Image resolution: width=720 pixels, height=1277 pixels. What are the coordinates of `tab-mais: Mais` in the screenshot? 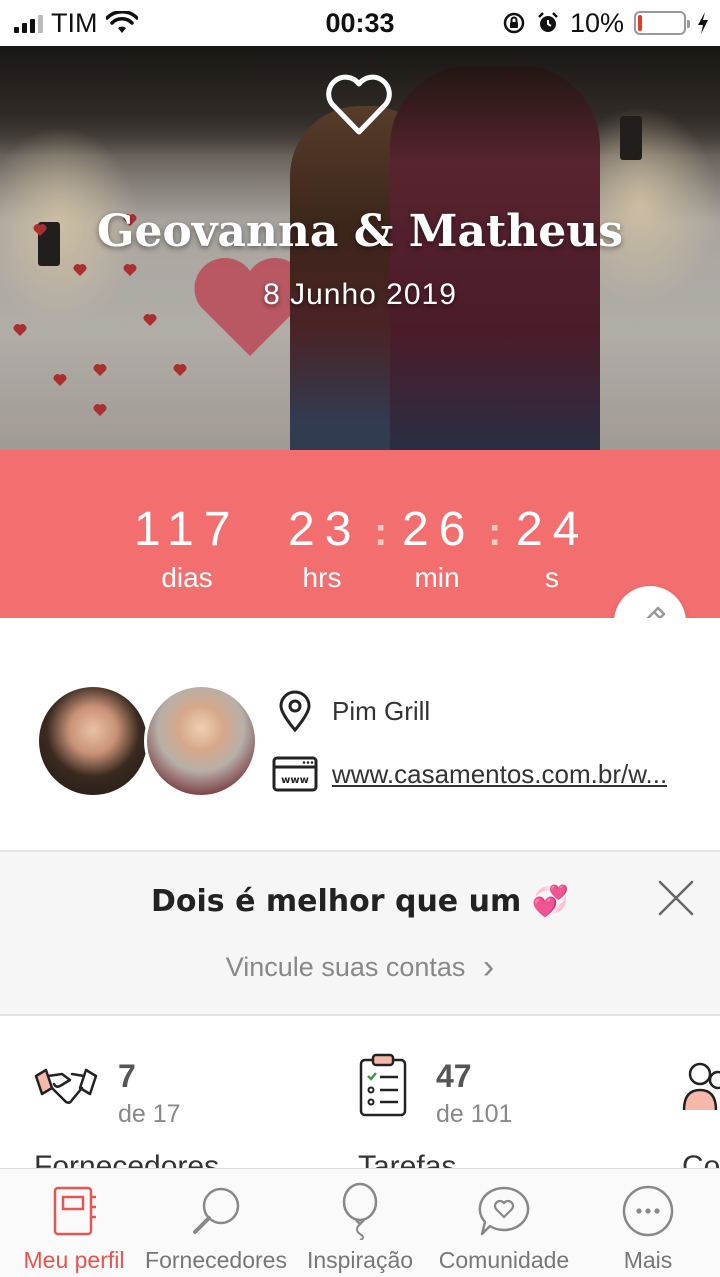 It's located at (648, 1223).